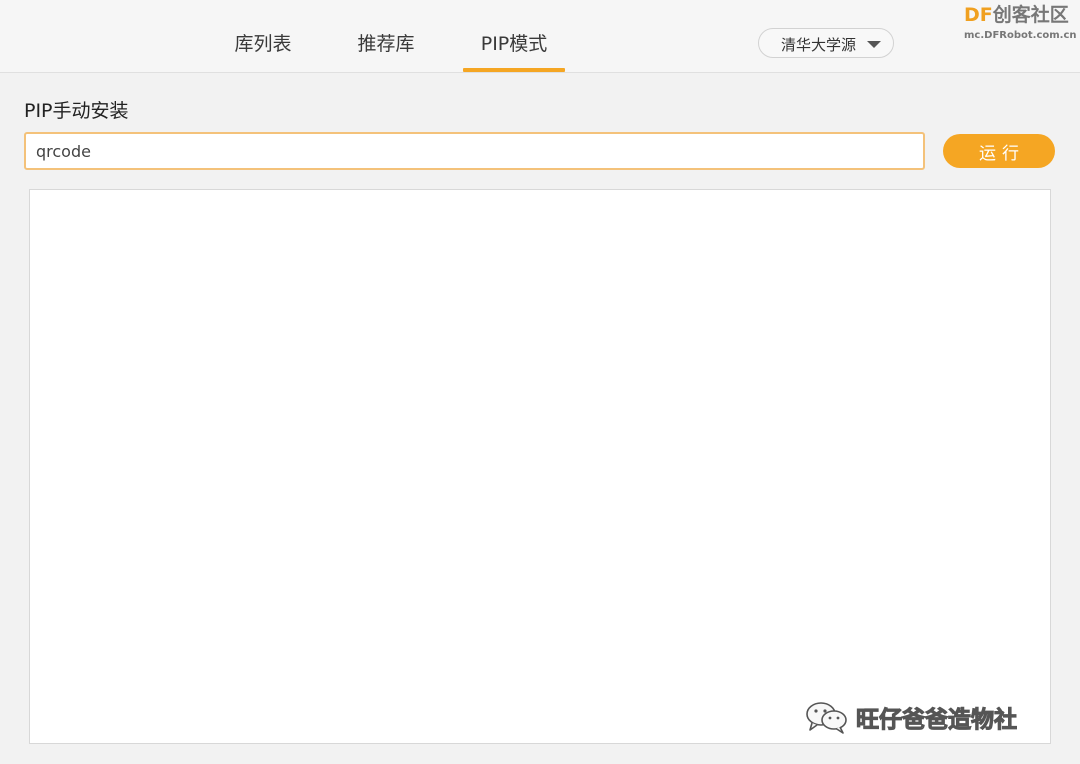 This screenshot has width=1080, height=764. What do you see at coordinates (514, 70) in the screenshot?
I see `active-tab-indicator` at bounding box center [514, 70].